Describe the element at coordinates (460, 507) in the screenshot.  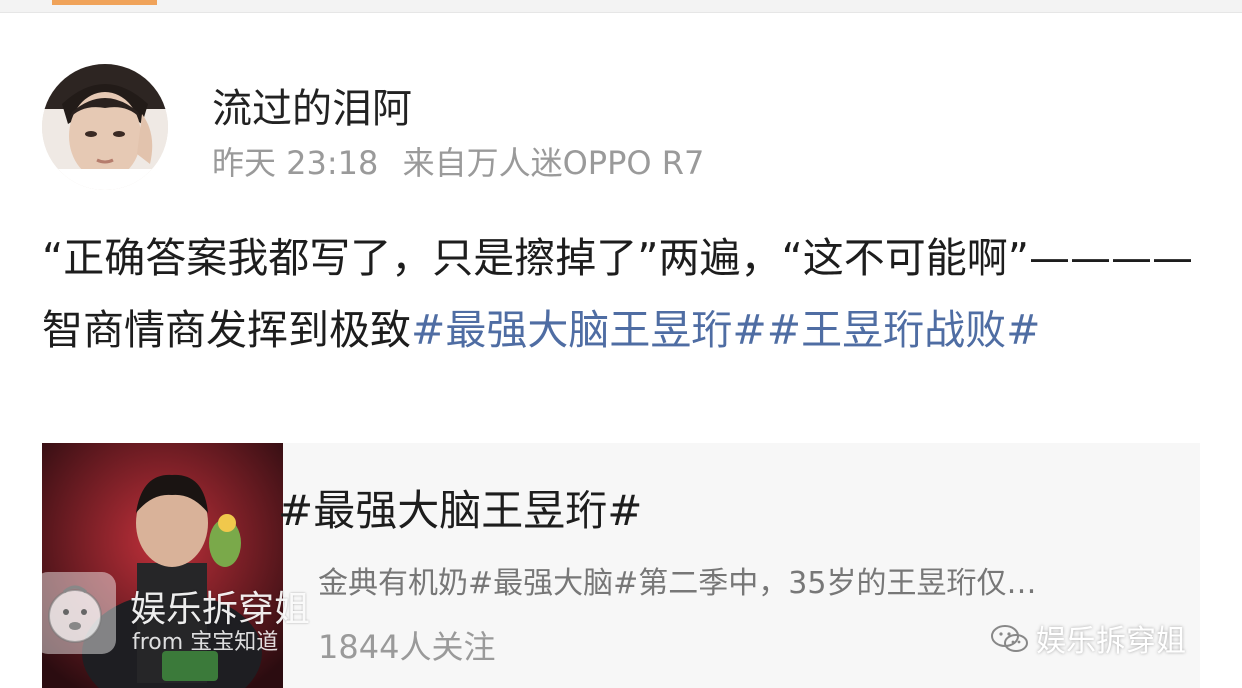
I see `topic-title: #最强大脑王昱珩#` at that location.